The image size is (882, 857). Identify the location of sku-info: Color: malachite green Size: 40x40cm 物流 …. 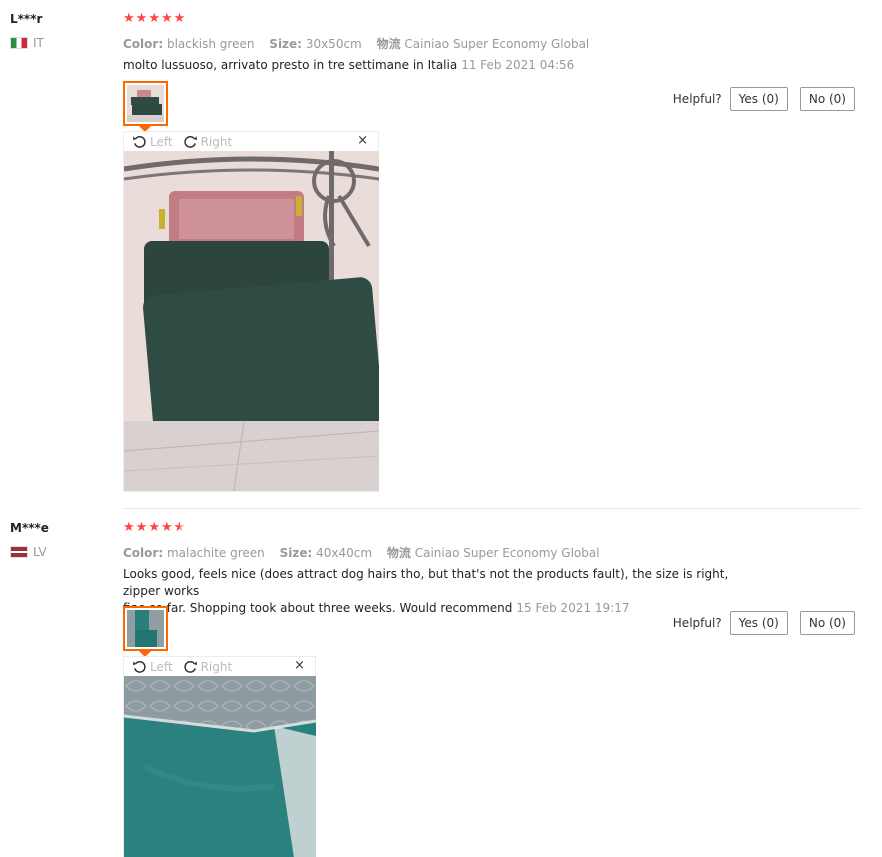
(367, 552).